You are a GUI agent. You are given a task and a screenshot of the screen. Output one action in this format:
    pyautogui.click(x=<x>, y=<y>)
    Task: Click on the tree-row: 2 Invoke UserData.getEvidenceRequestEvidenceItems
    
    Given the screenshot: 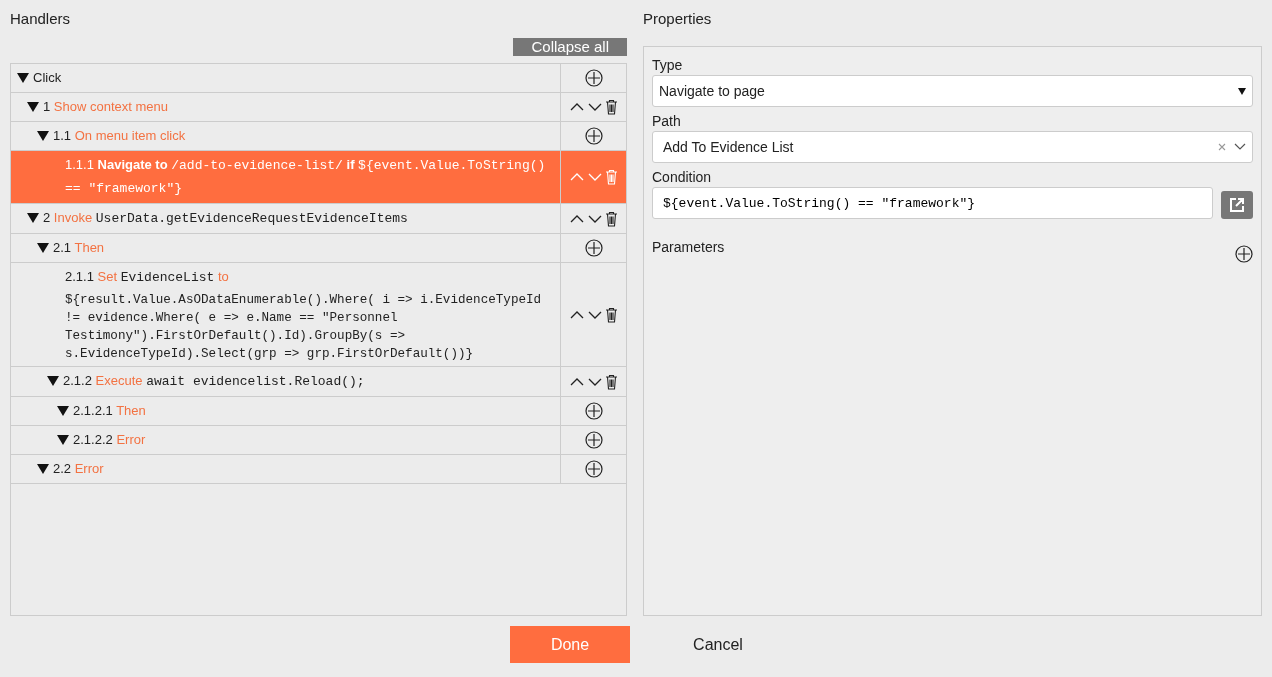 What is the action you would take?
    pyautogui.click(x=318, y=219)
    